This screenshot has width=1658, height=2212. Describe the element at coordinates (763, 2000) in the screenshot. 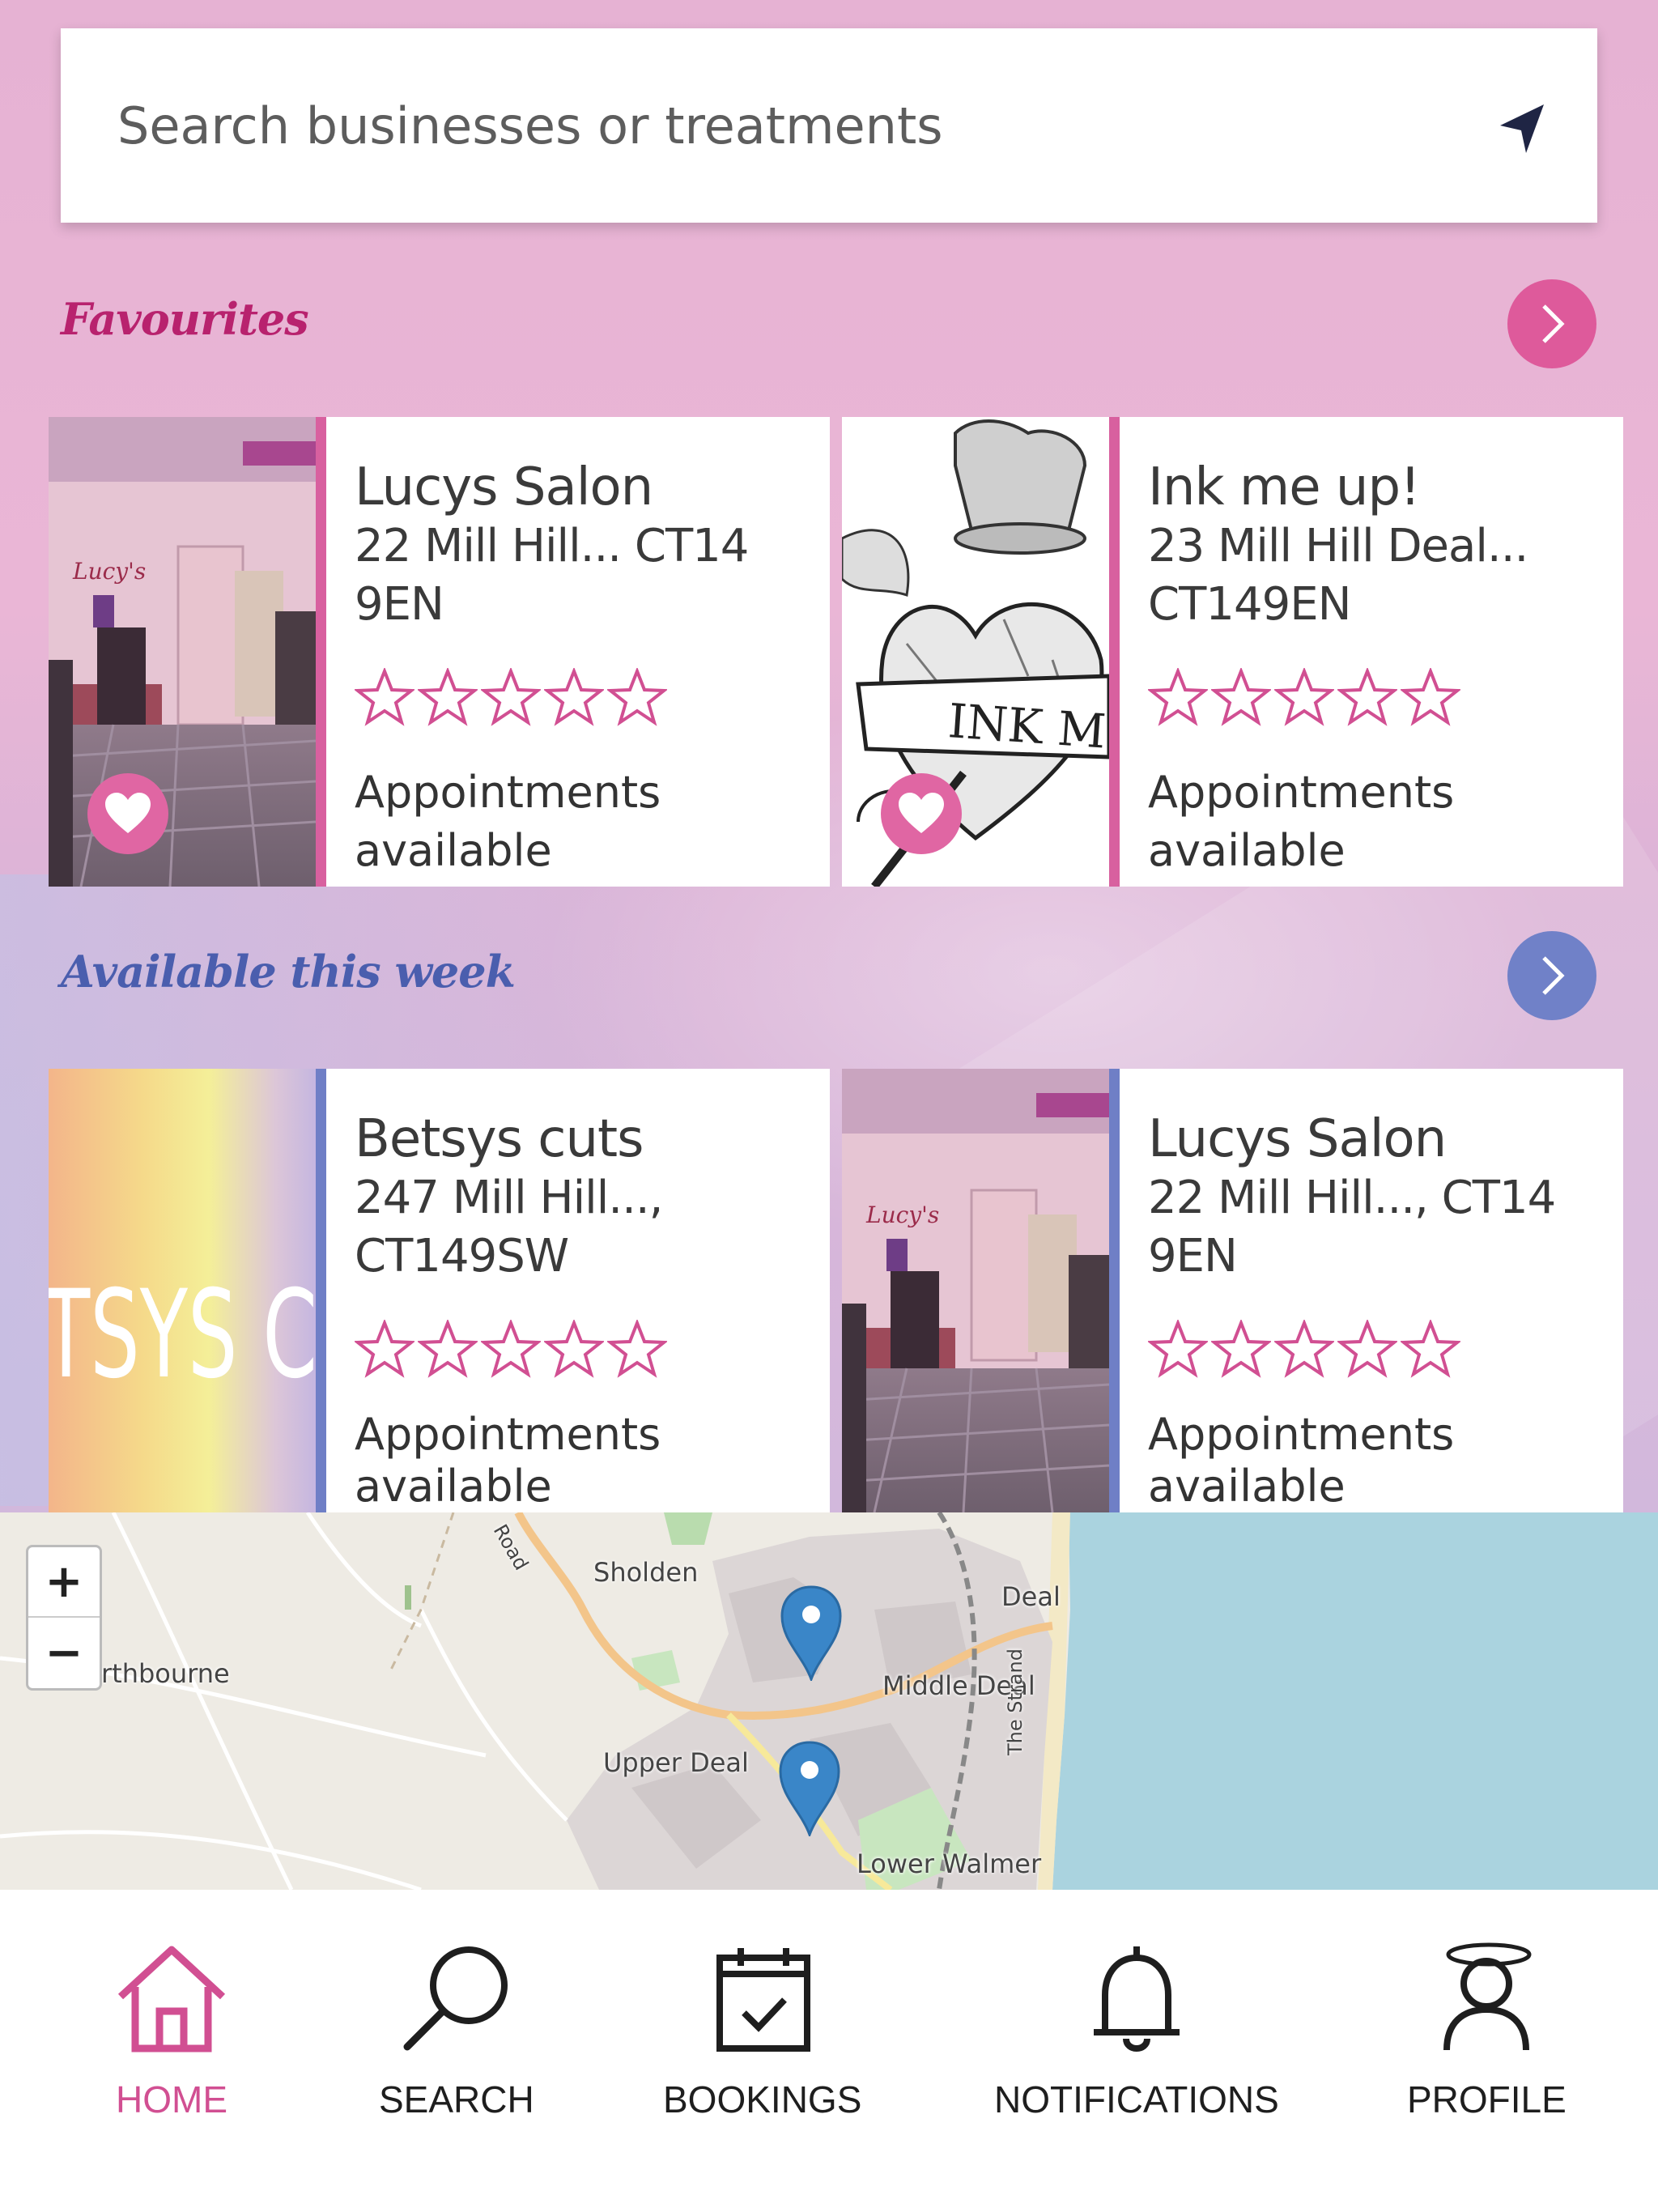

I see `calendar-icon` at that location.